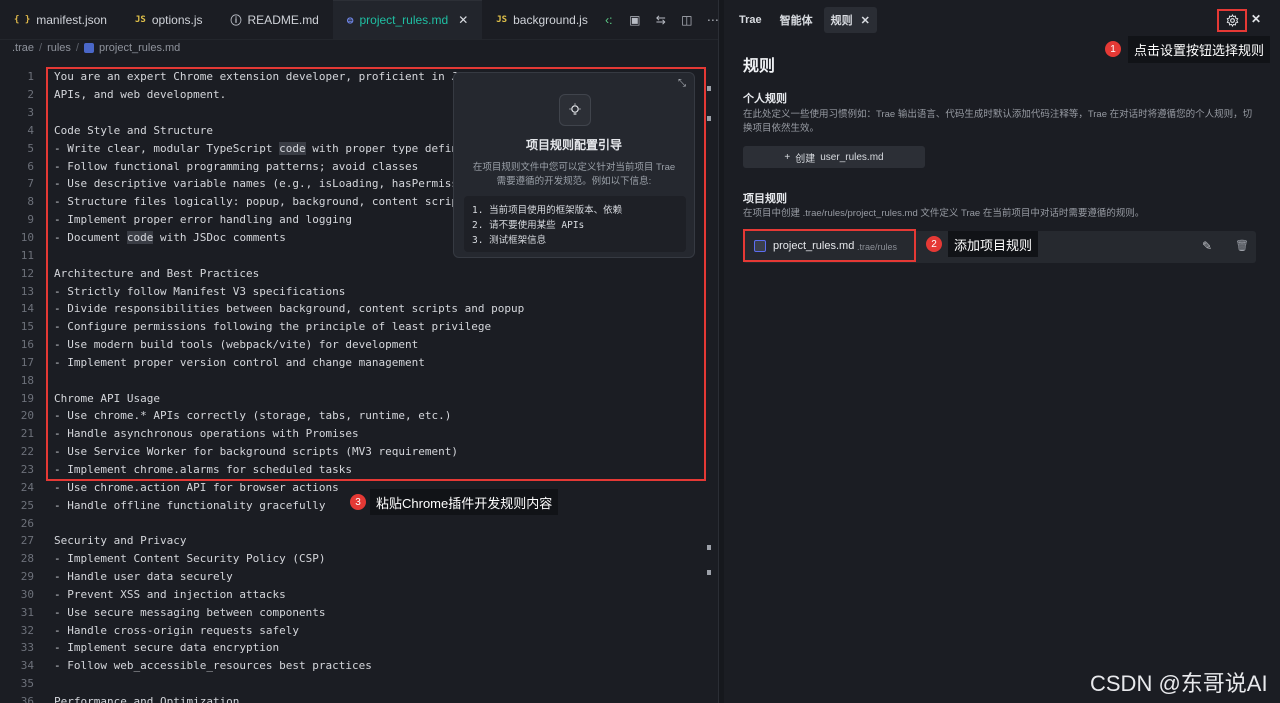  Describe the element at coordinates (27, 487) in the screenshot. I see `line-number: 24` at that location.